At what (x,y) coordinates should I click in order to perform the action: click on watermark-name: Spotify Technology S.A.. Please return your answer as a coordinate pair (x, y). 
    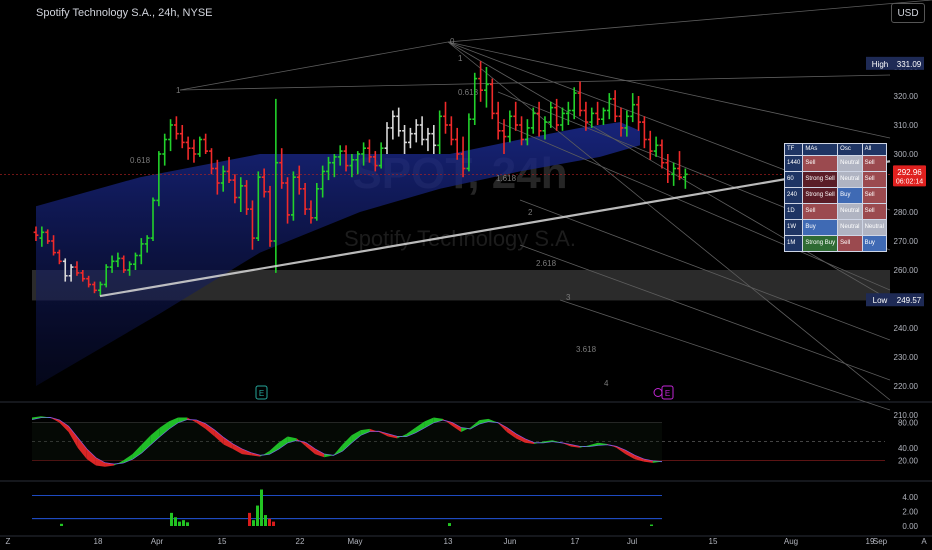
    Looking at the image, I should click on (460, 238).